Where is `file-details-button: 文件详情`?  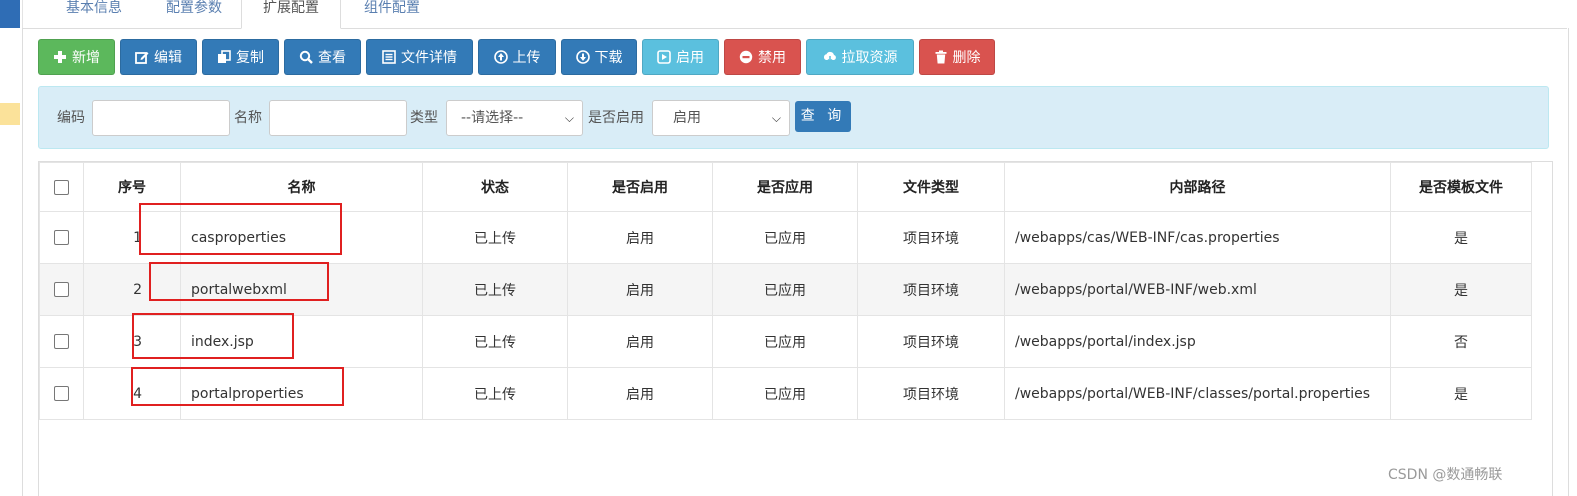 file-details-button: 文件详情 is located at coordinates (419, 57).